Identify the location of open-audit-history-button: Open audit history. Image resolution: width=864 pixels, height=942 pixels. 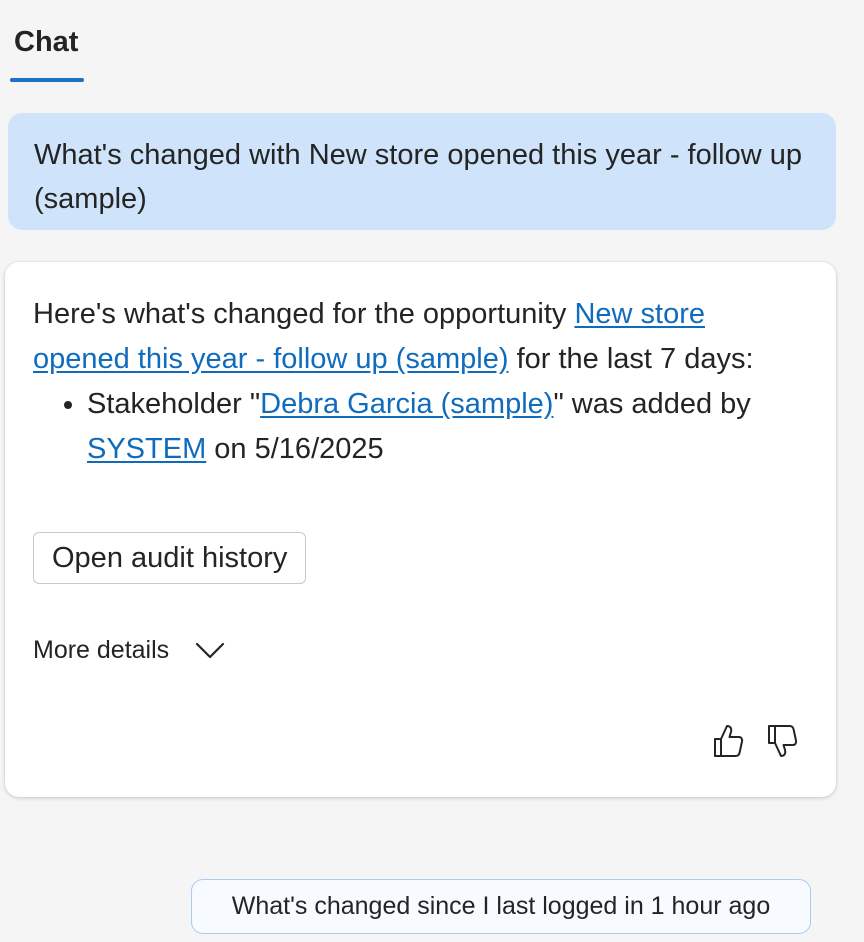
(170, 558).